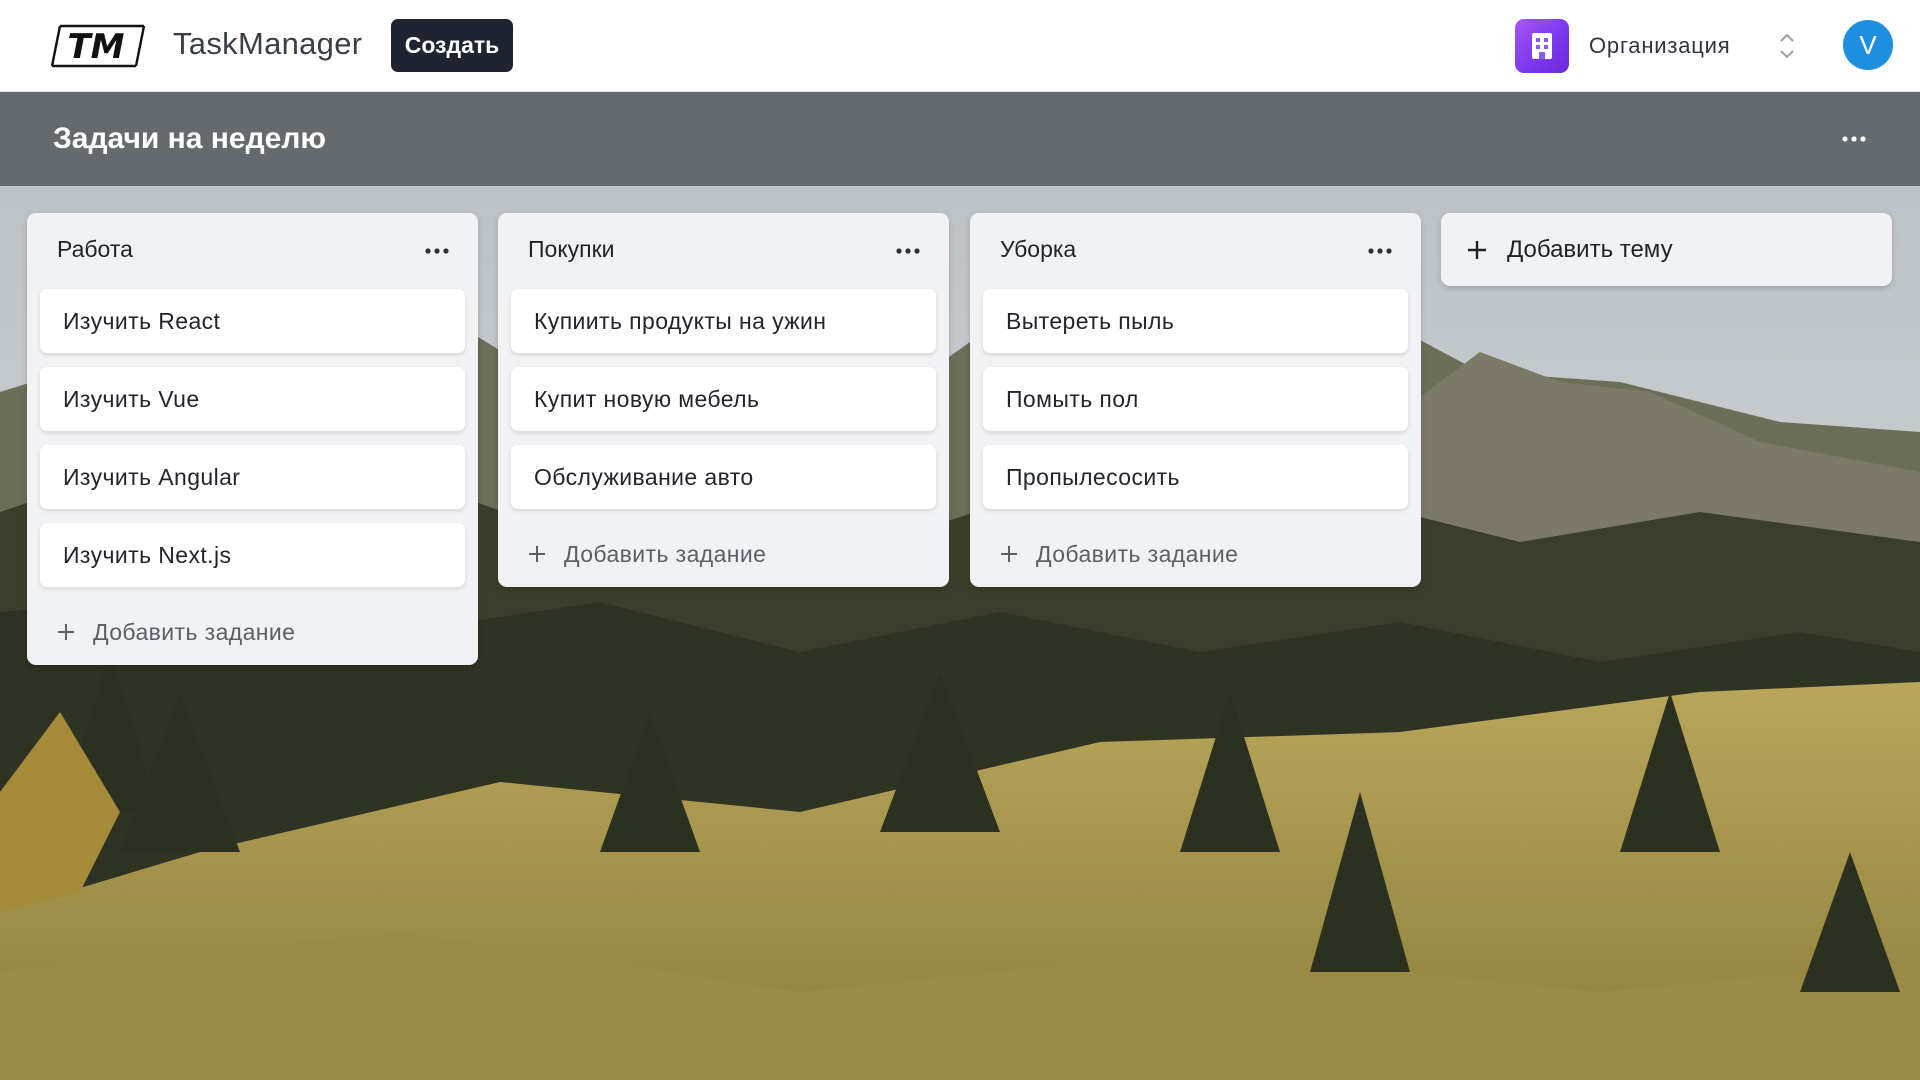  I want to click on top-navbar: TM TaskManager Создать Организация V, so click(960, 46).